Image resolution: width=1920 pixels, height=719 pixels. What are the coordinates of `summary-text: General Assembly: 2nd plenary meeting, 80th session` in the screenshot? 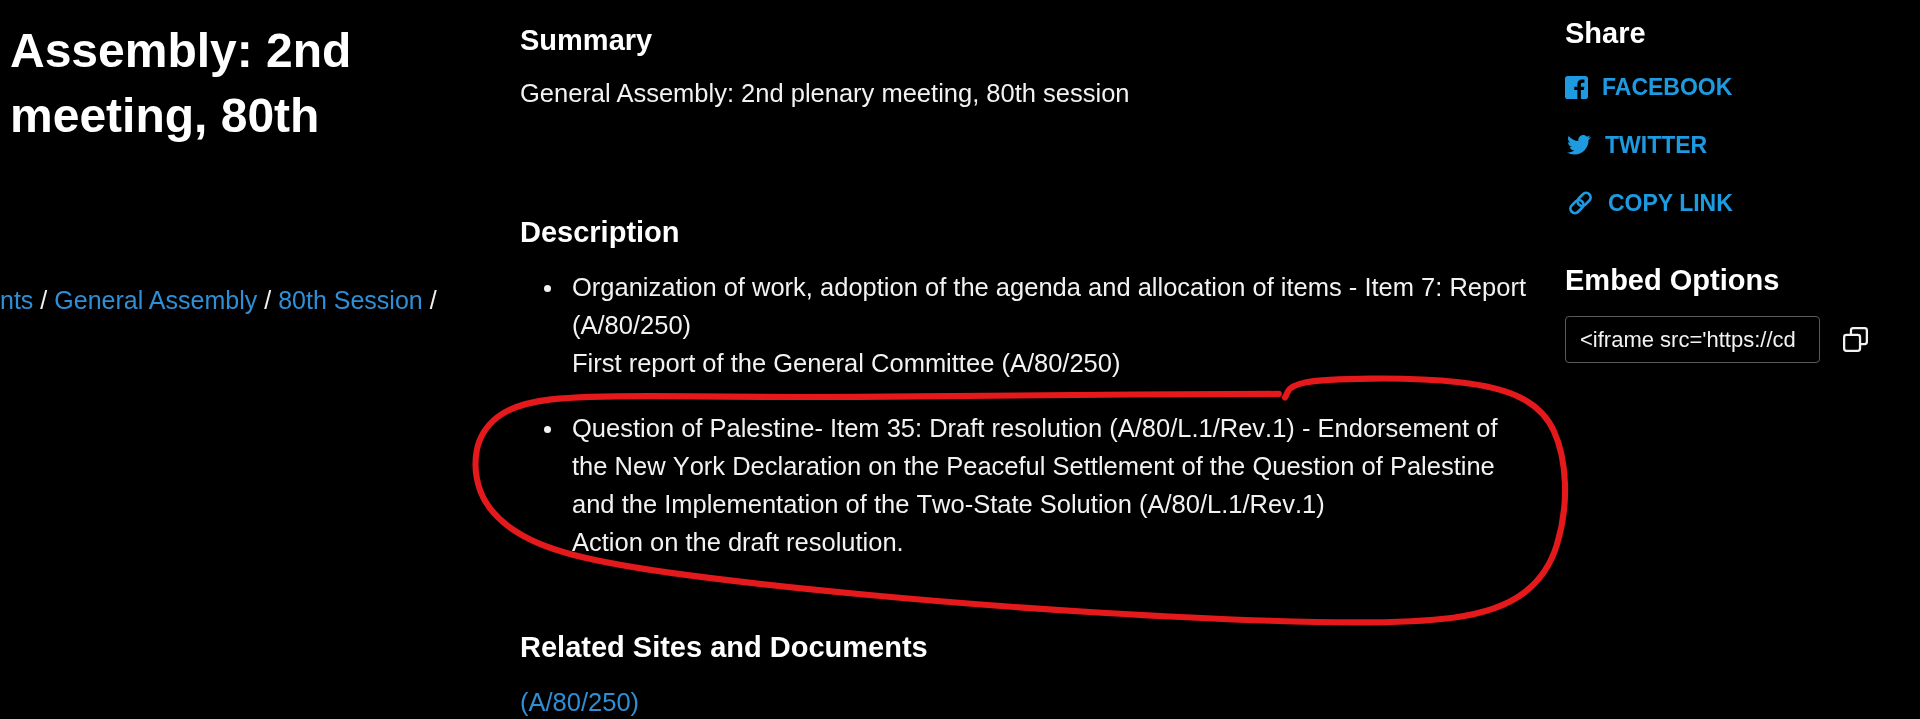 It's located at (825, 93).